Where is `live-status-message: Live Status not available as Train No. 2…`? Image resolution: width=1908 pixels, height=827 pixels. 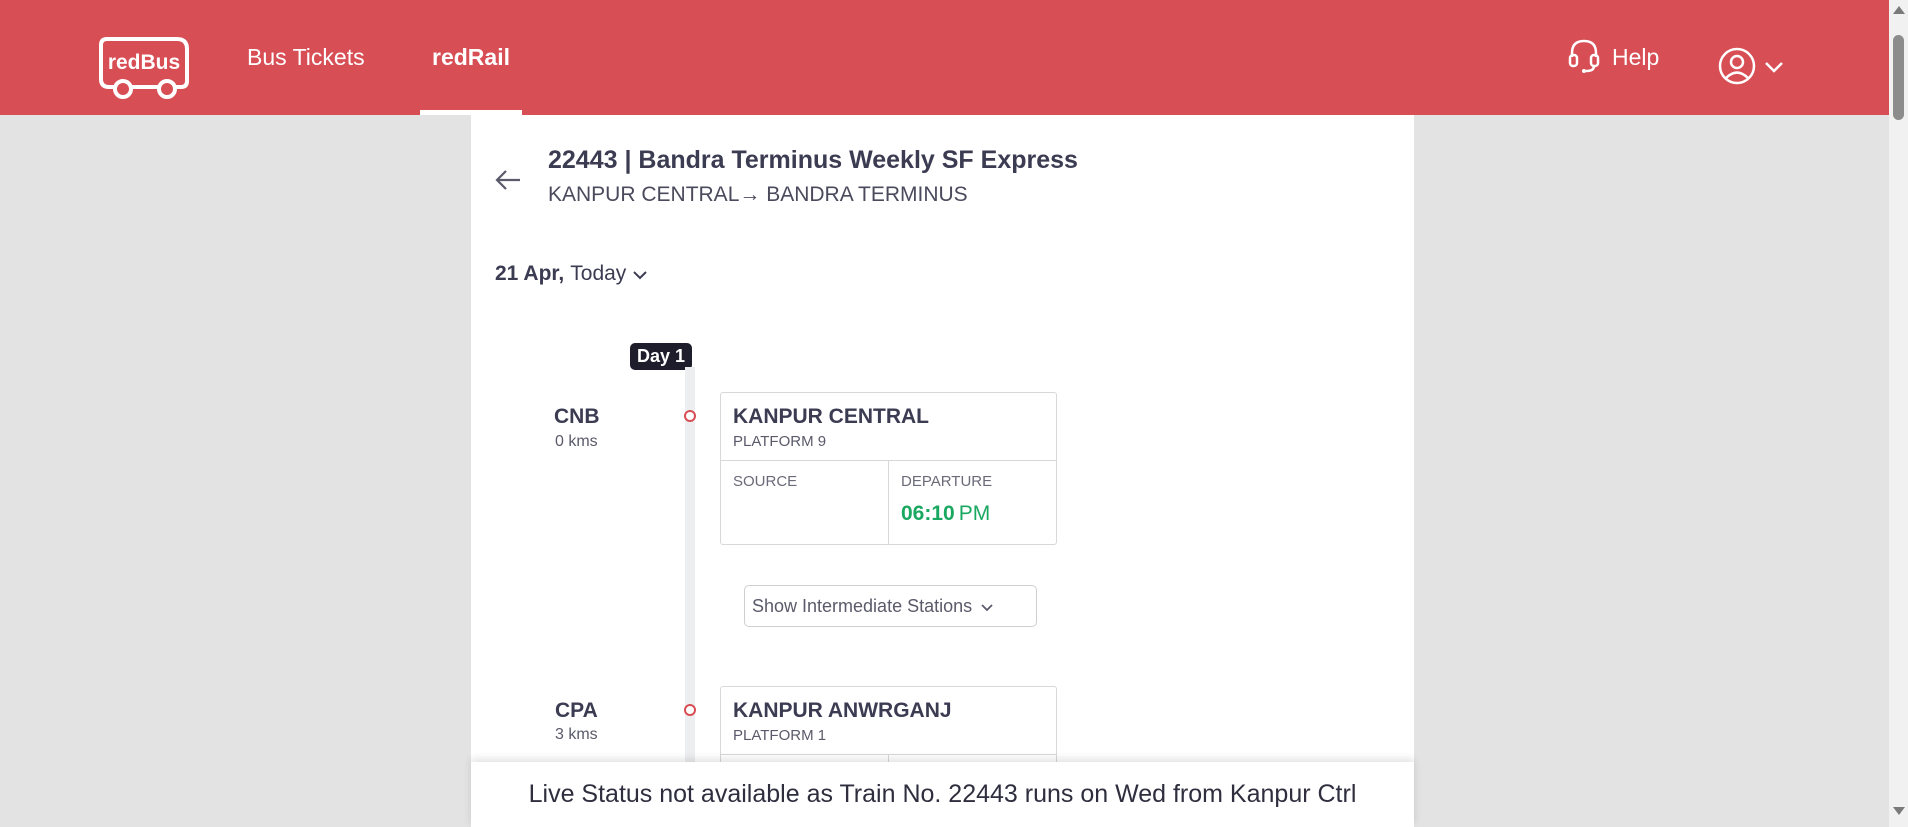 live-status-message: Live Status not available as Train No. 2… is located at coordinates (942, 794).